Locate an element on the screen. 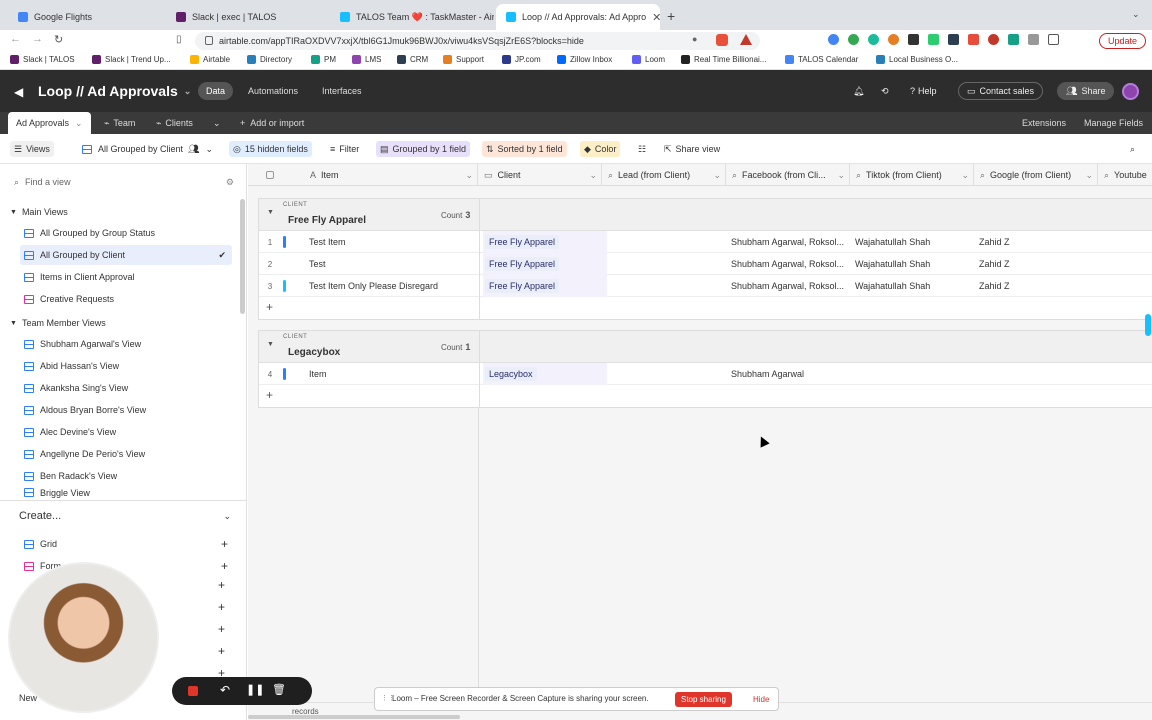 Image resolution: width=1152 pixels, height=720 pixels. cell-facebook: Shubham Agarwal is located at coordinates (767, 374).